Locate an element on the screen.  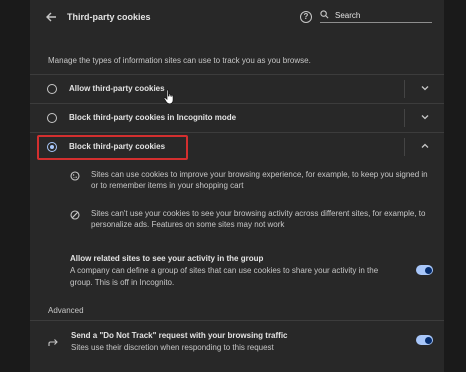
advanced-heading: Advanced is located at coordinates (66, 310).